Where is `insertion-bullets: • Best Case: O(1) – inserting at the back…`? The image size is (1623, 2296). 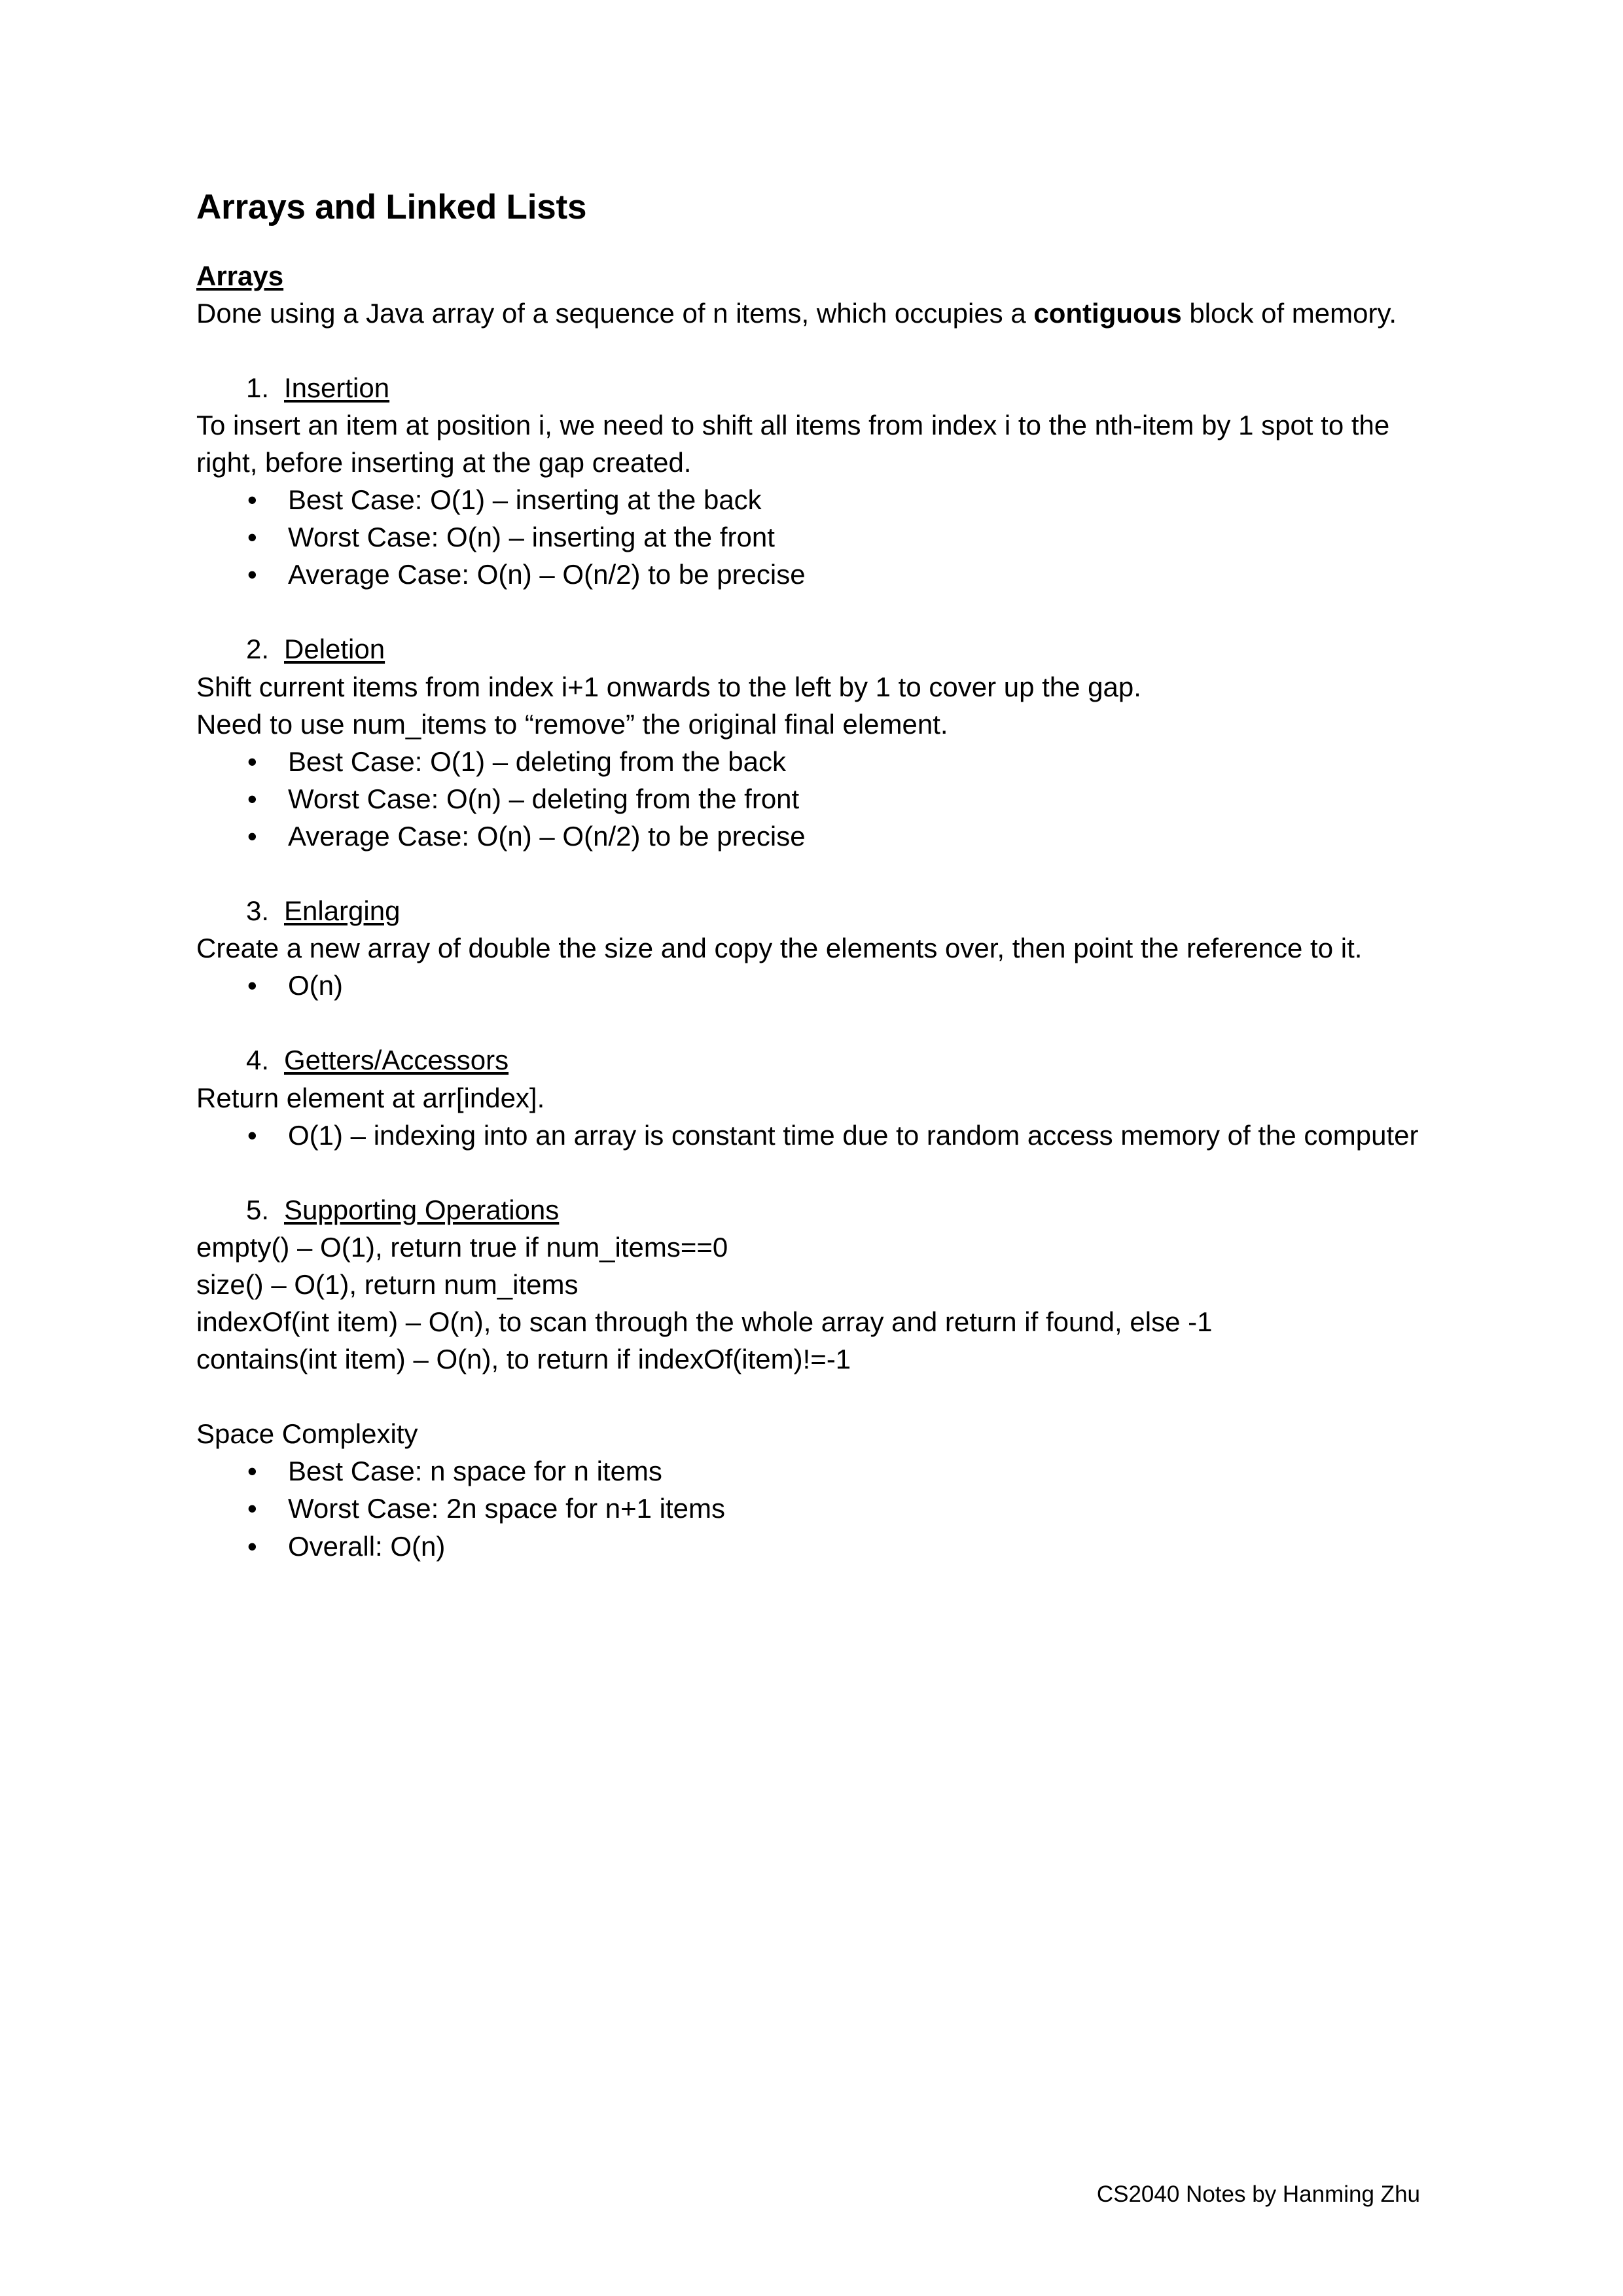 insertion-bullets: • Best Case: O(1) – inserting at the back… is located at coordinates (808, 537).